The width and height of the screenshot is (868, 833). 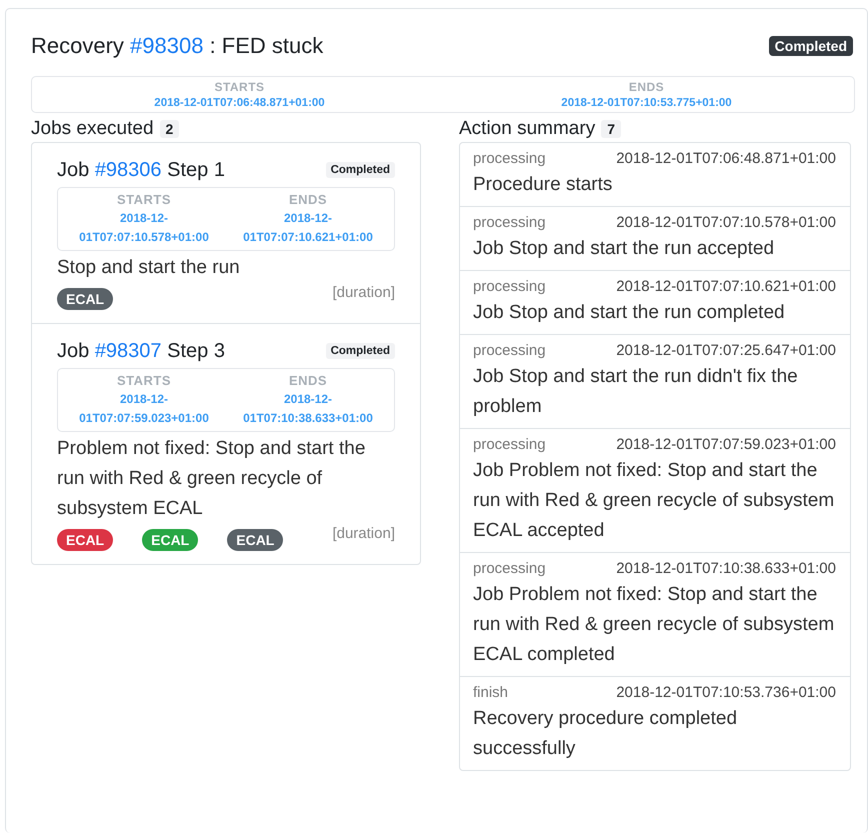 I want to click on recovery-link: #98308, so click(x=167, y=45).